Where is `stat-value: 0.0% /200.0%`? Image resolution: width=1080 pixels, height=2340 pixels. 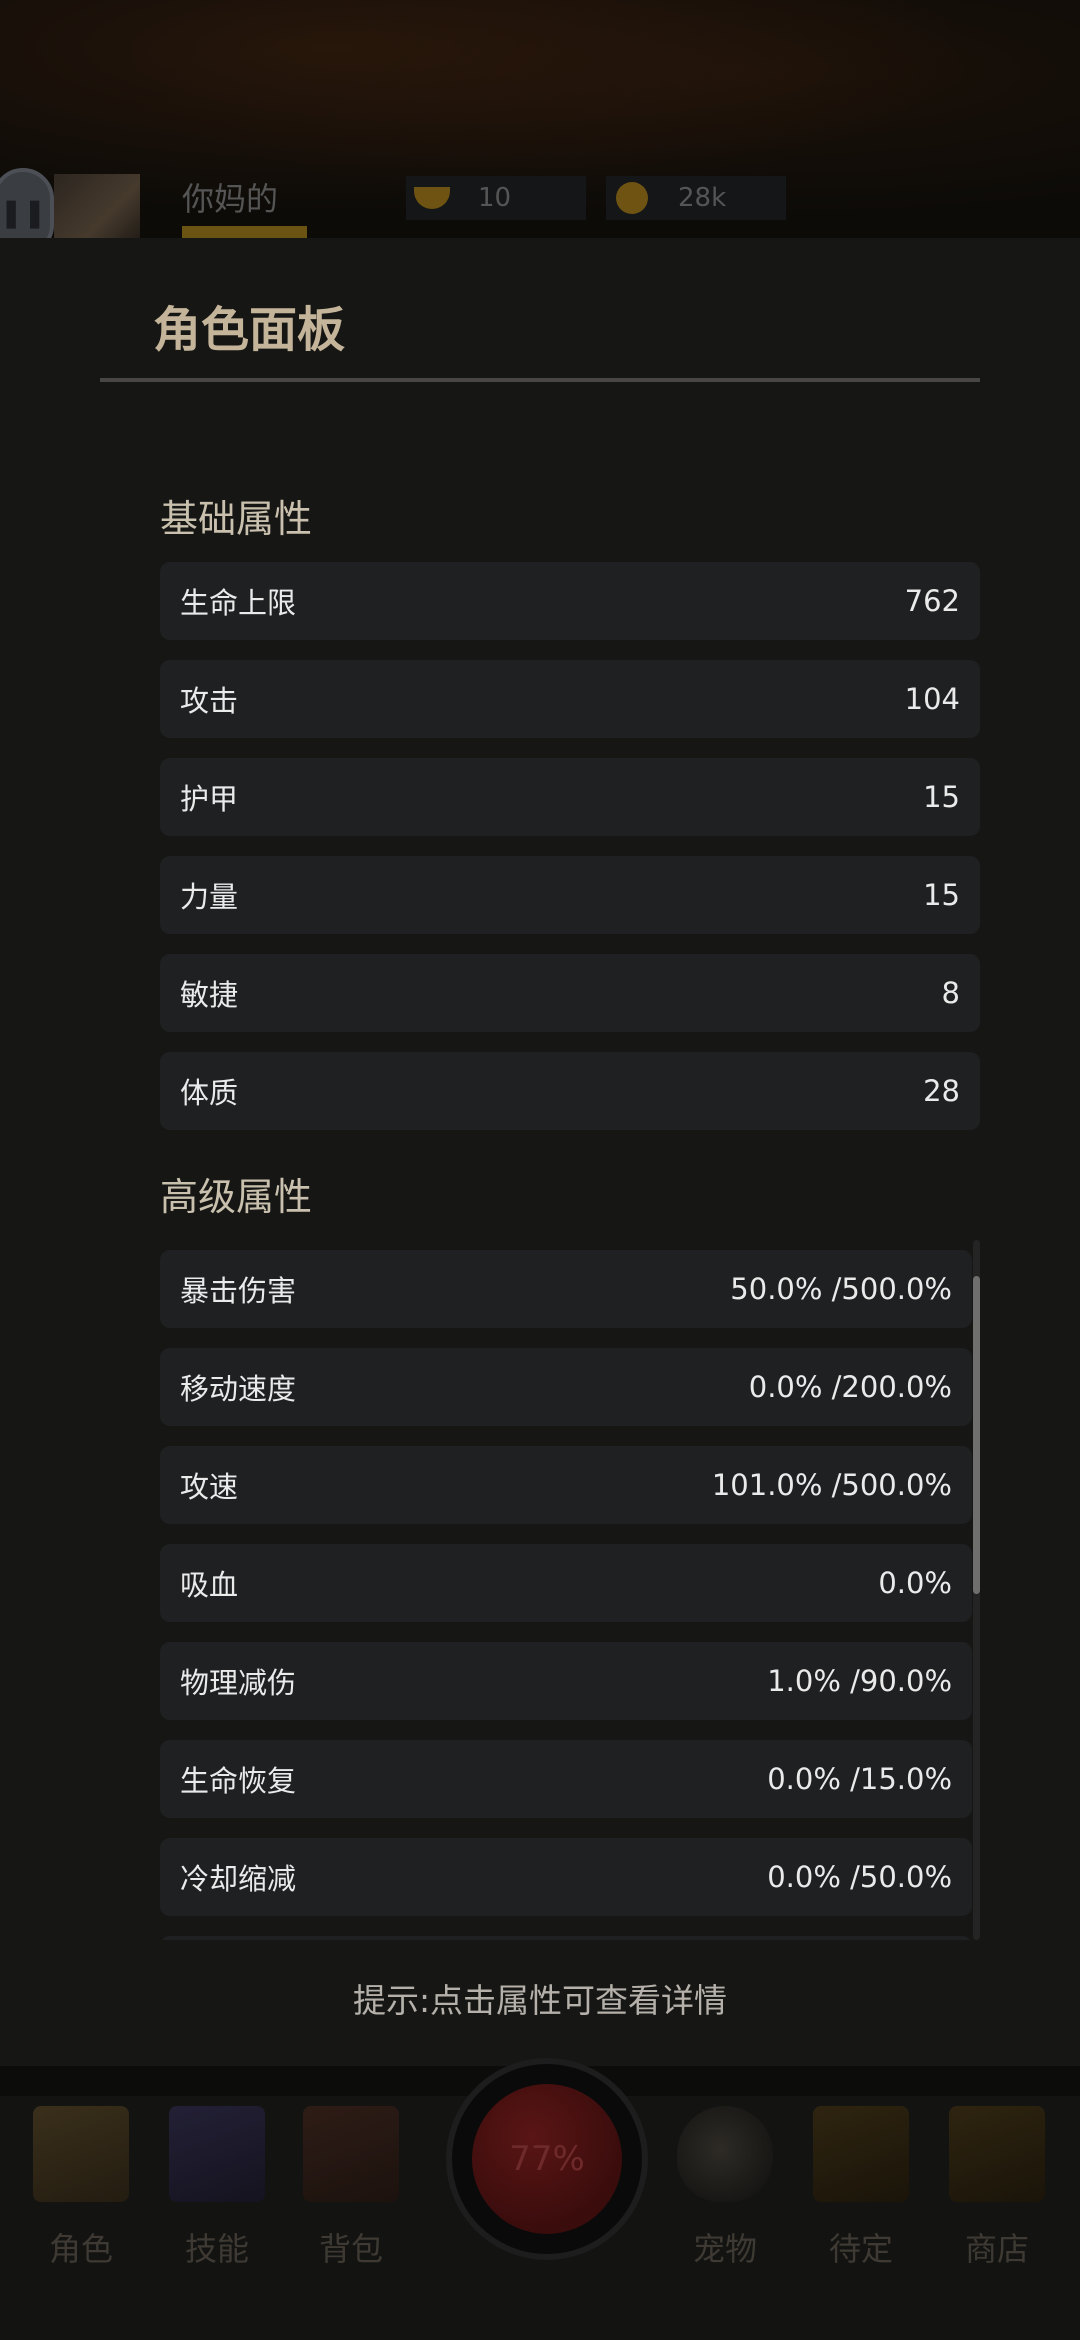
stat-value: 0.0% /200.0% is located at coordinates (850, 1387).